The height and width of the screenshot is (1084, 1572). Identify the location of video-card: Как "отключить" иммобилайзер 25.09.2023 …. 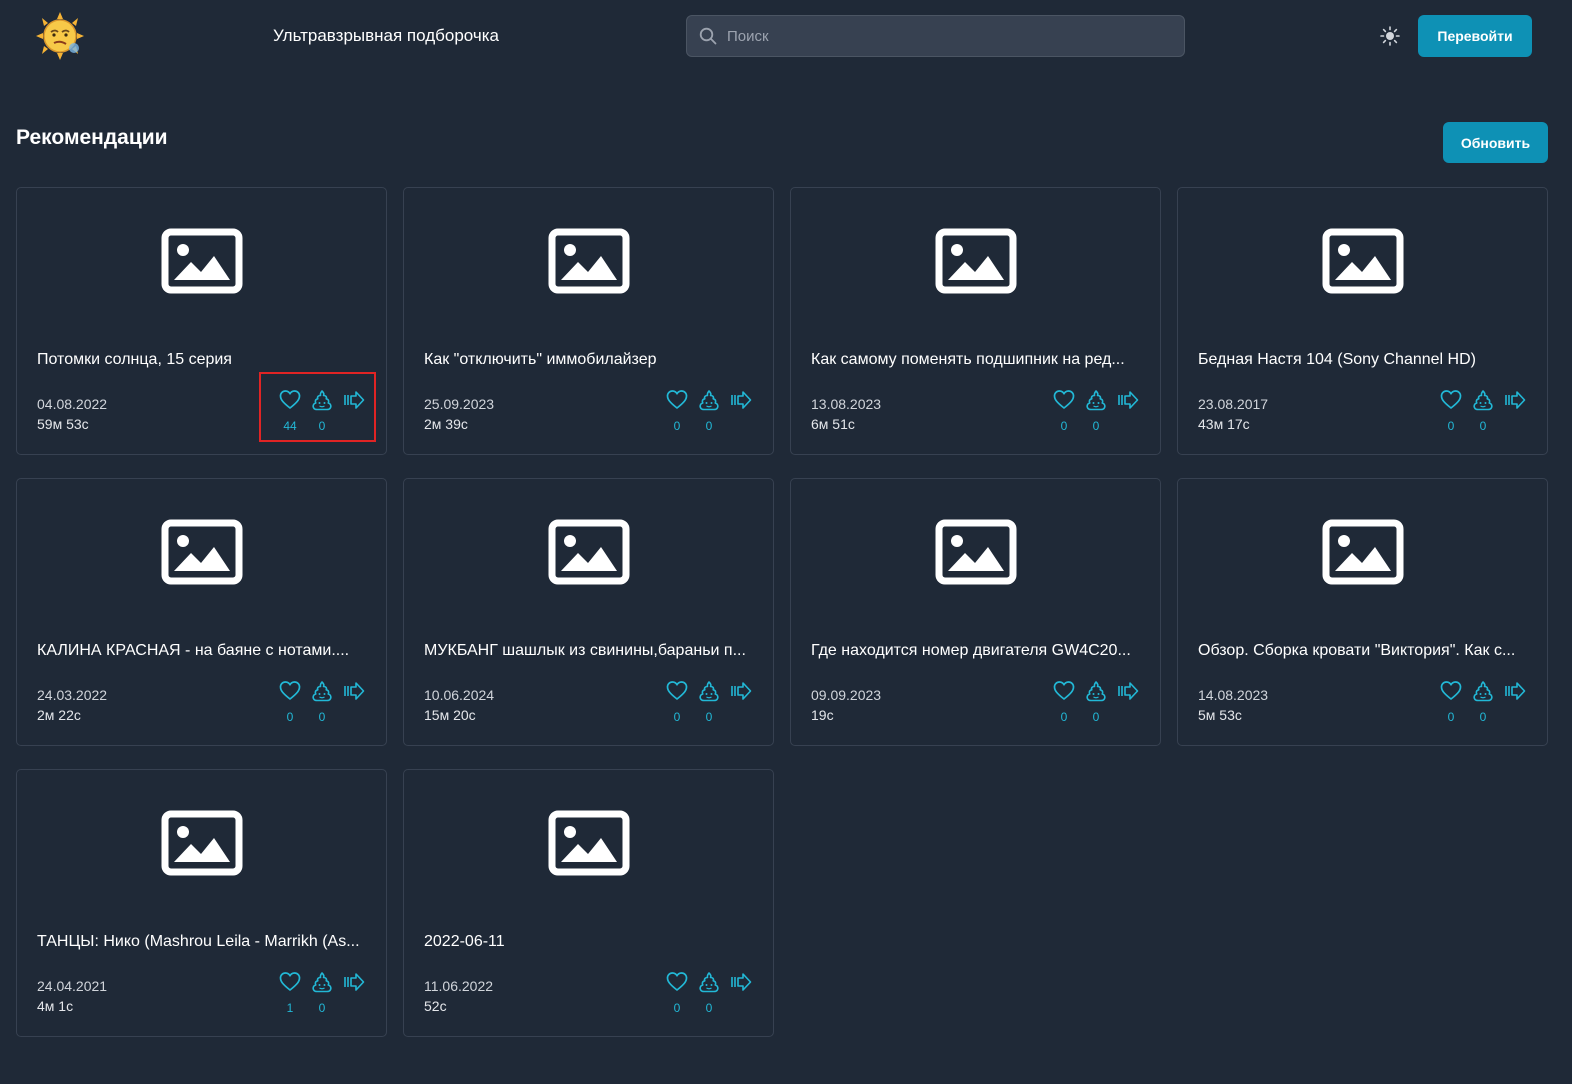
(588, 321).